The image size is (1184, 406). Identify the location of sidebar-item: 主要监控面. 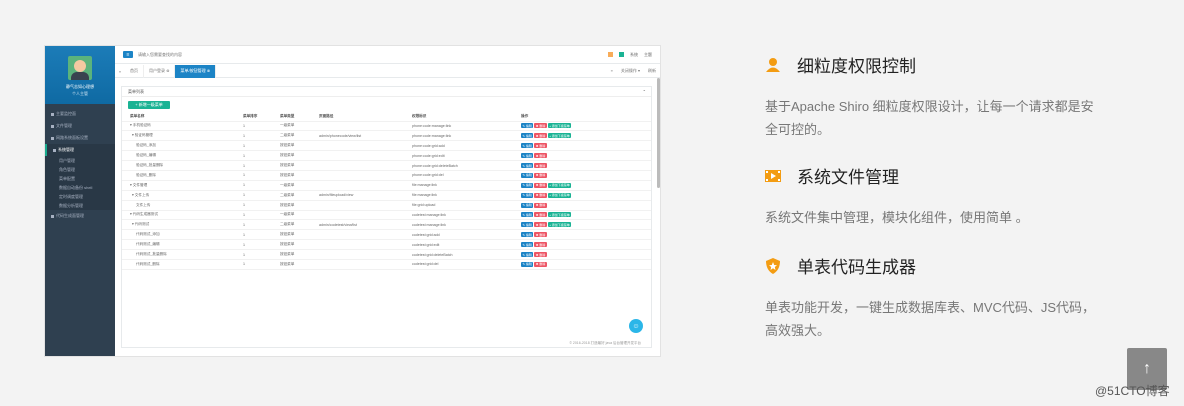
(80, 114).